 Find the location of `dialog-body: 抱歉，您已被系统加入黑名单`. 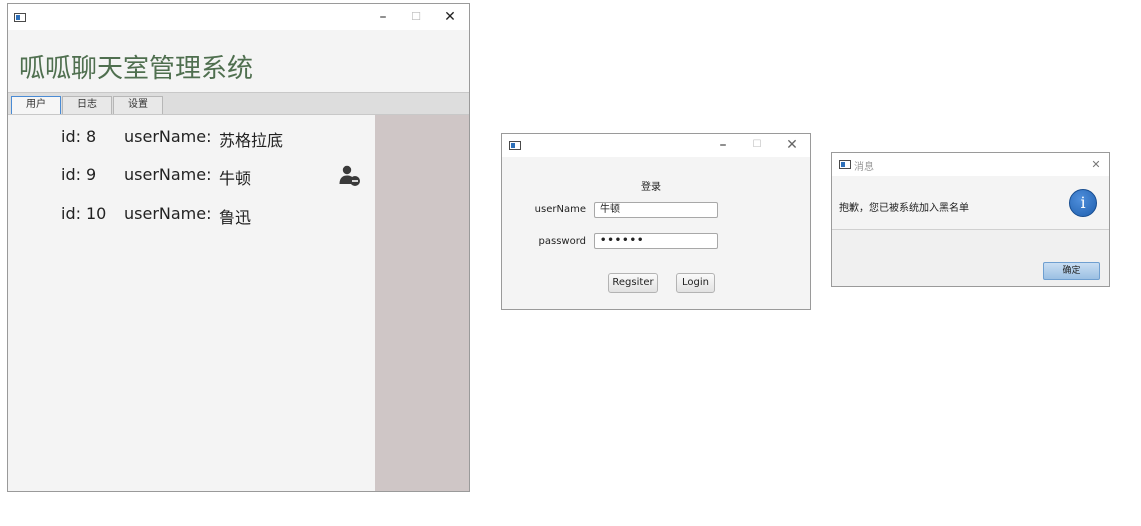

dialog-body: 抱歉，您已被系统加入黑名单 is located at coordinates (970, 204).